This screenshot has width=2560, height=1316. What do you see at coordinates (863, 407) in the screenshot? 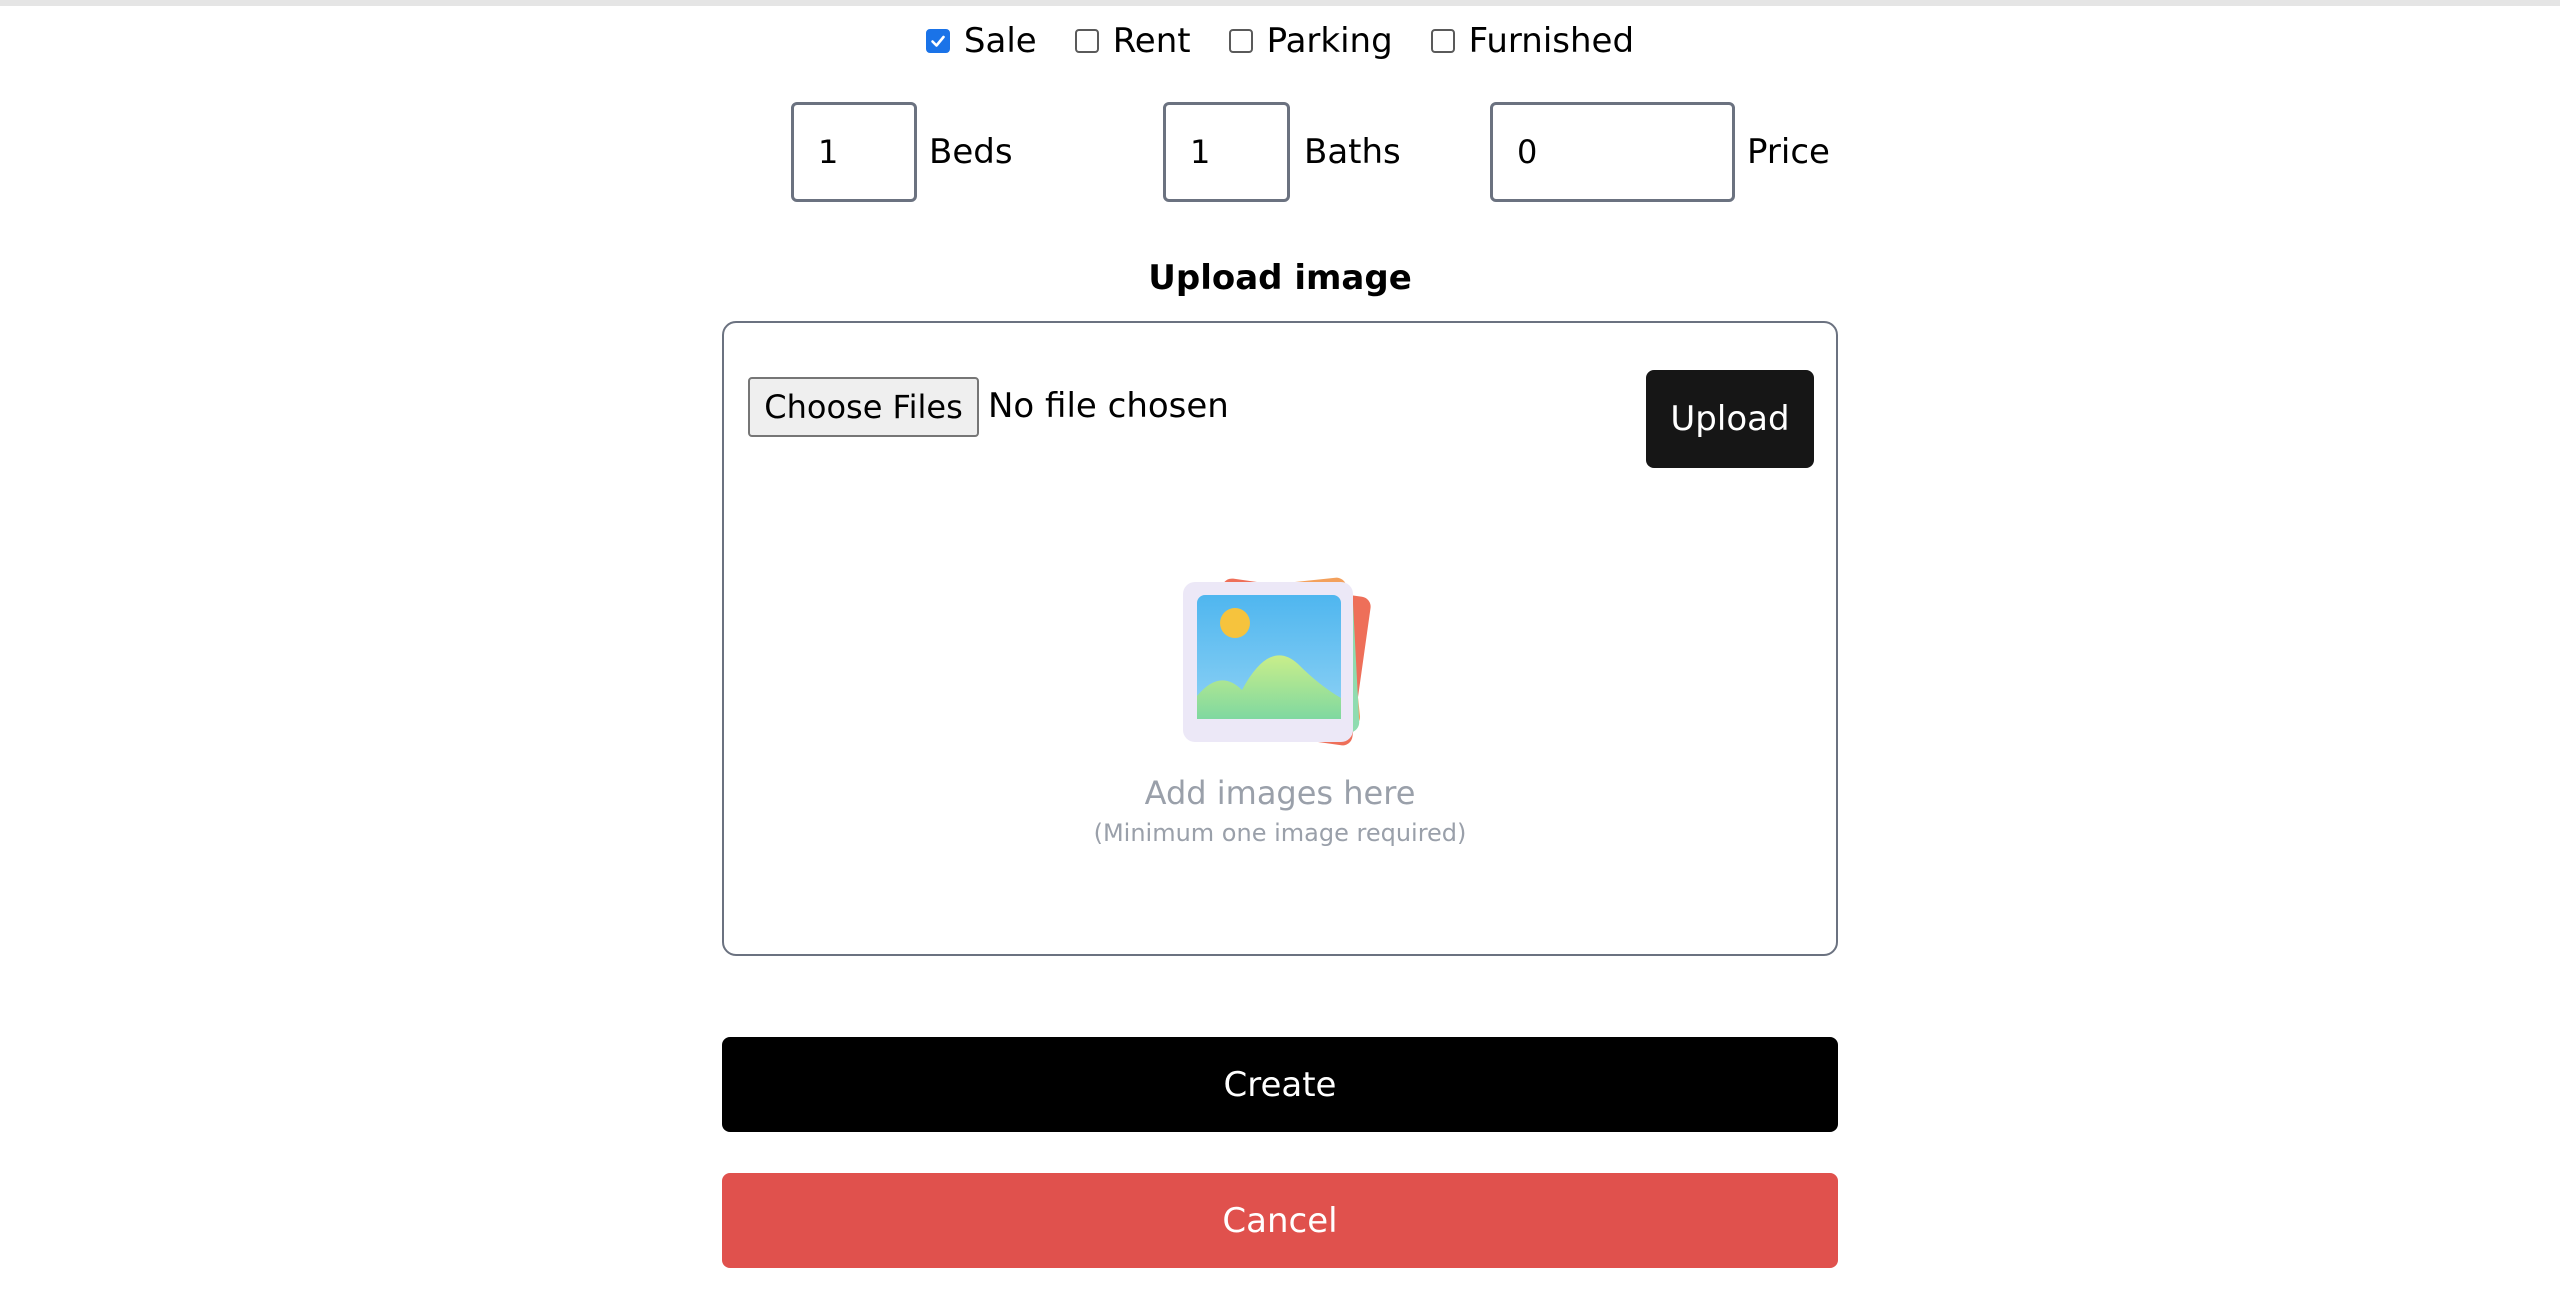
I see `choose-files-button: Choose Files` at bounding box center [863, 407].